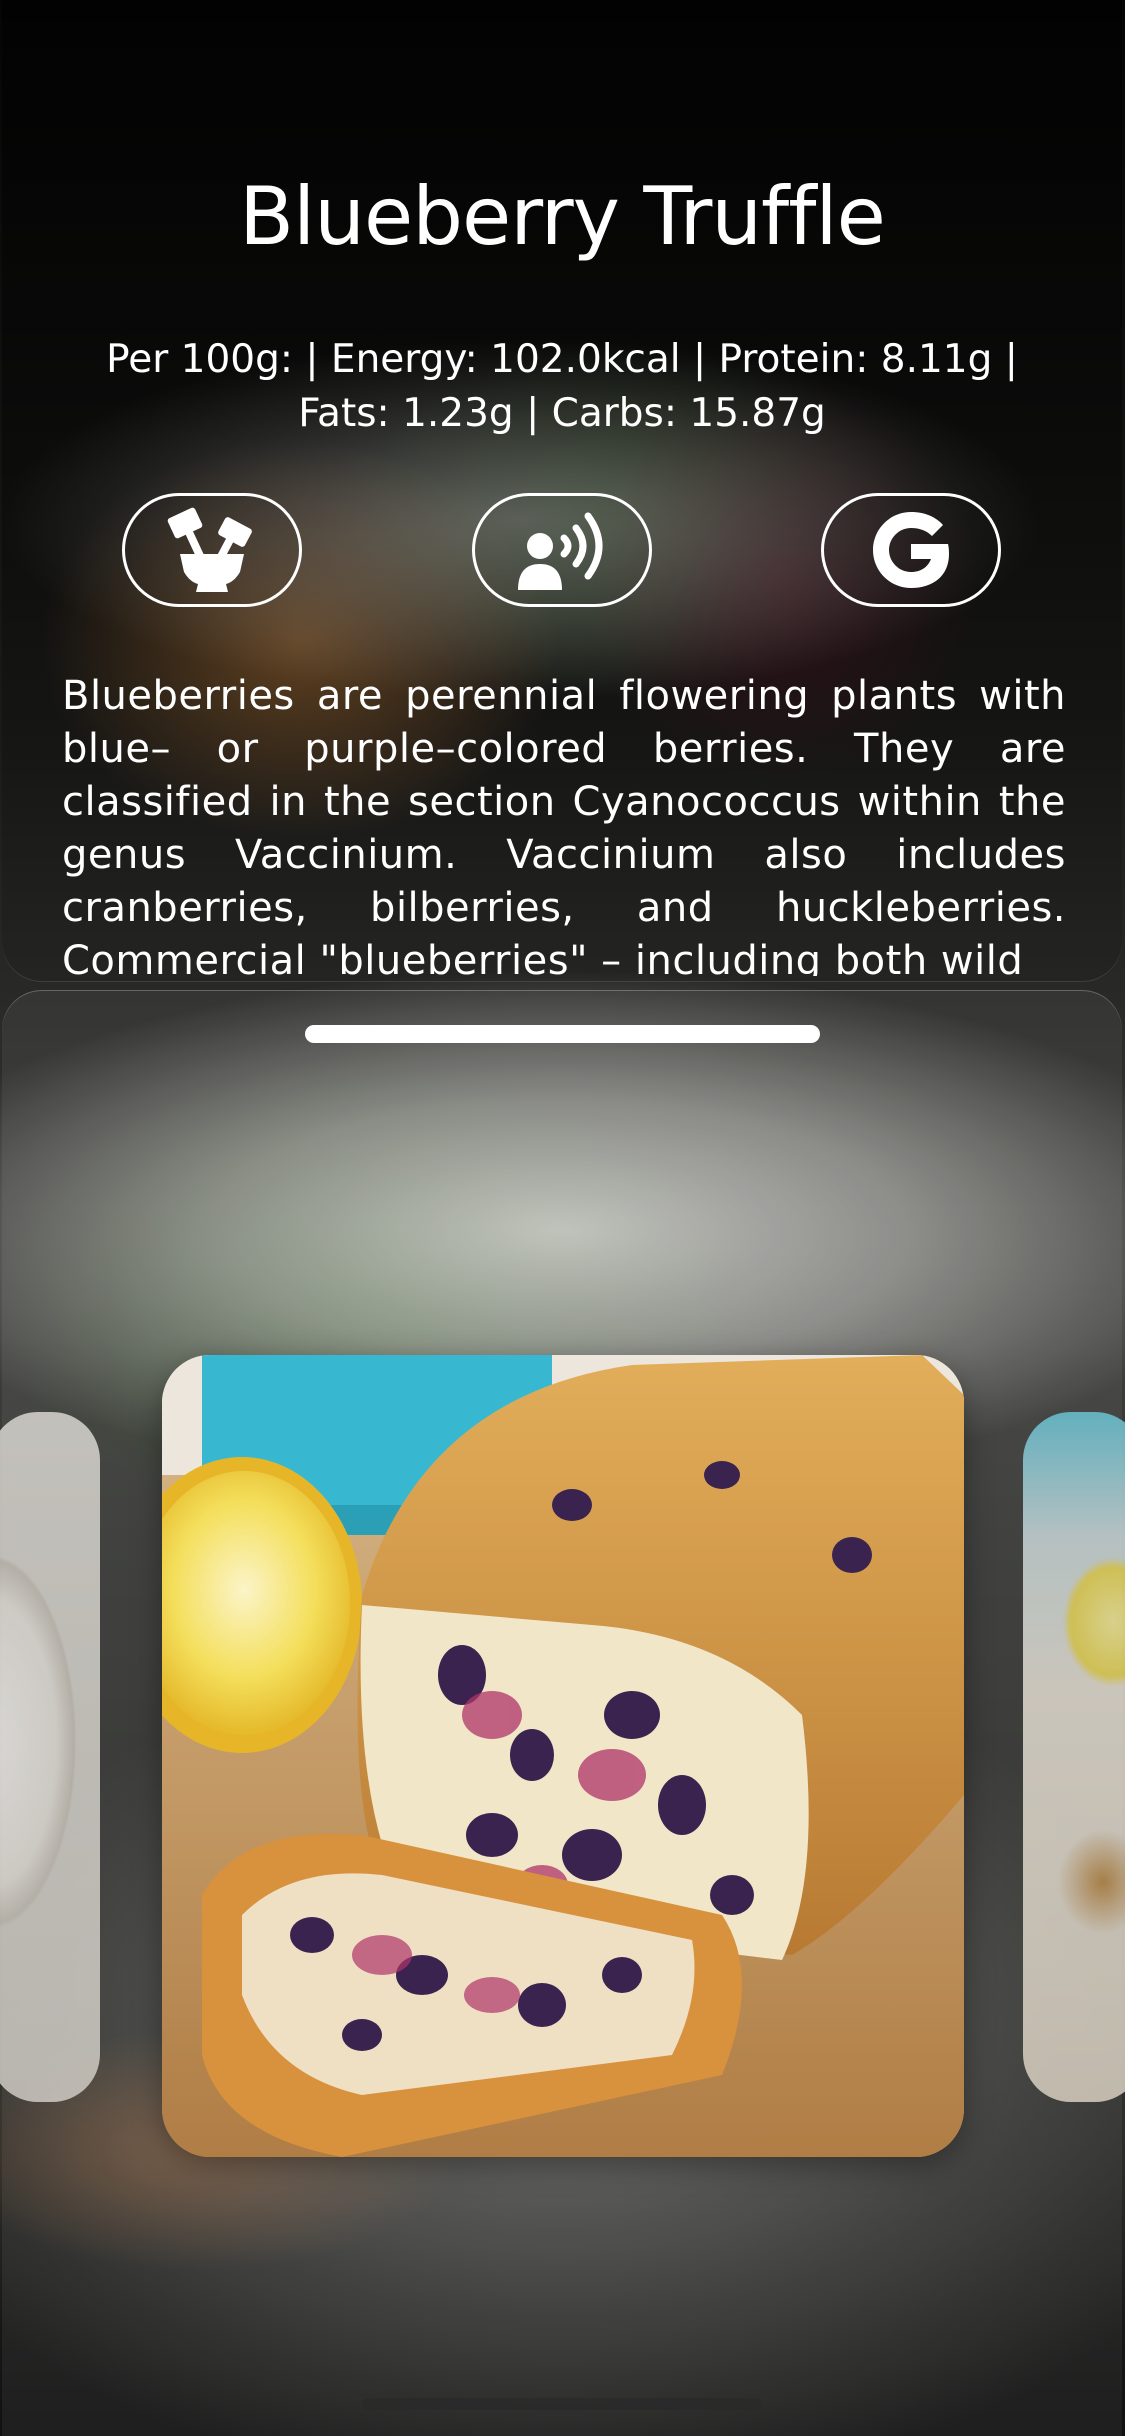  I want to click on speaker-voice-icon, so click(560, 551).